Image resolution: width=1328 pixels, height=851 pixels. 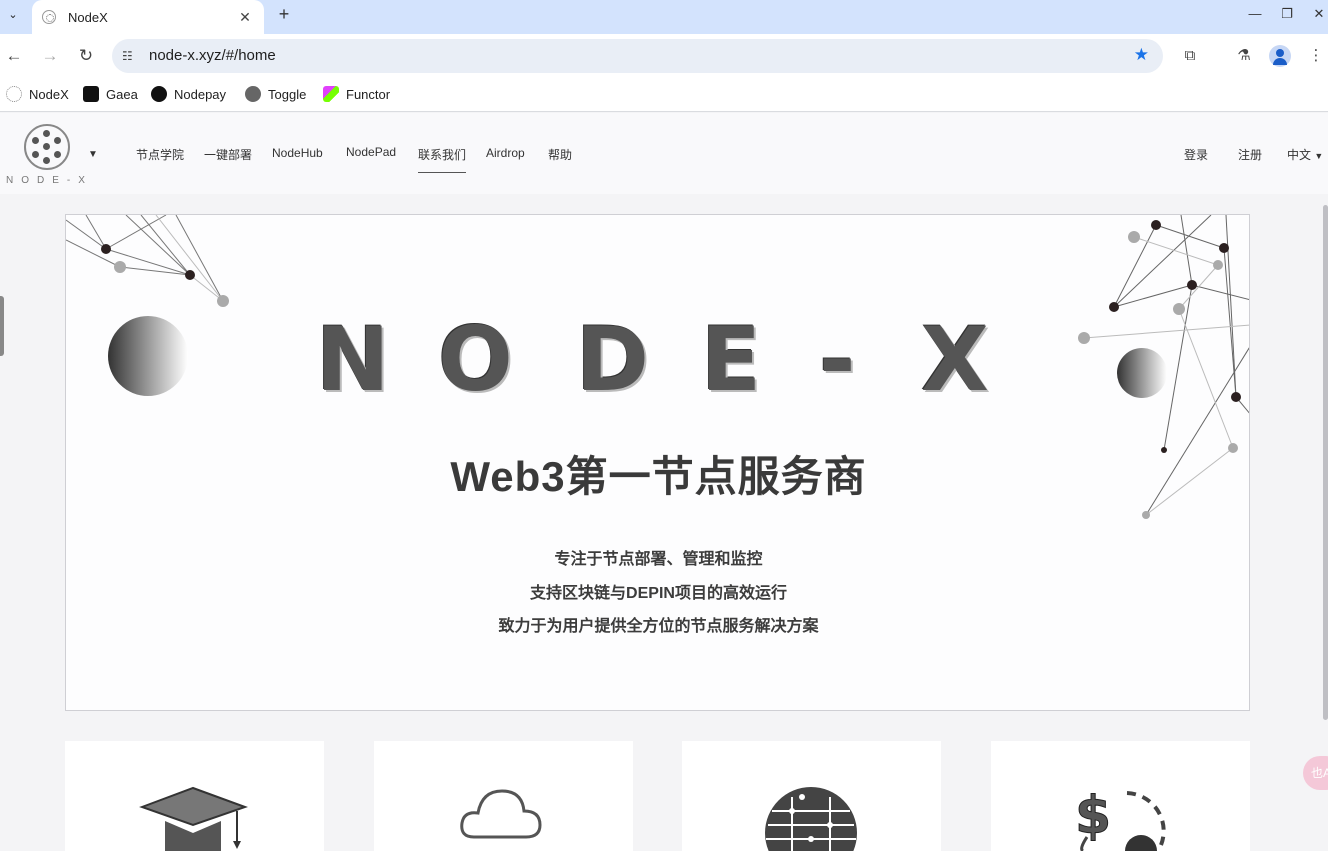 What do you see at coordinates (200, 94) in the screenshot?
I see `bookmark-label: Nodepay` at bounding box center [200, 94].